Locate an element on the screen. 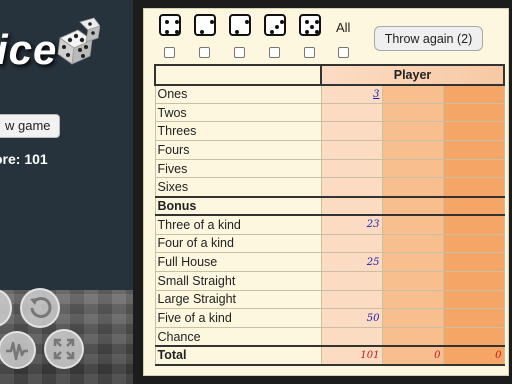 The image size is (512, 384). table-row: Full House 25 is located at coordinates (329, 262).